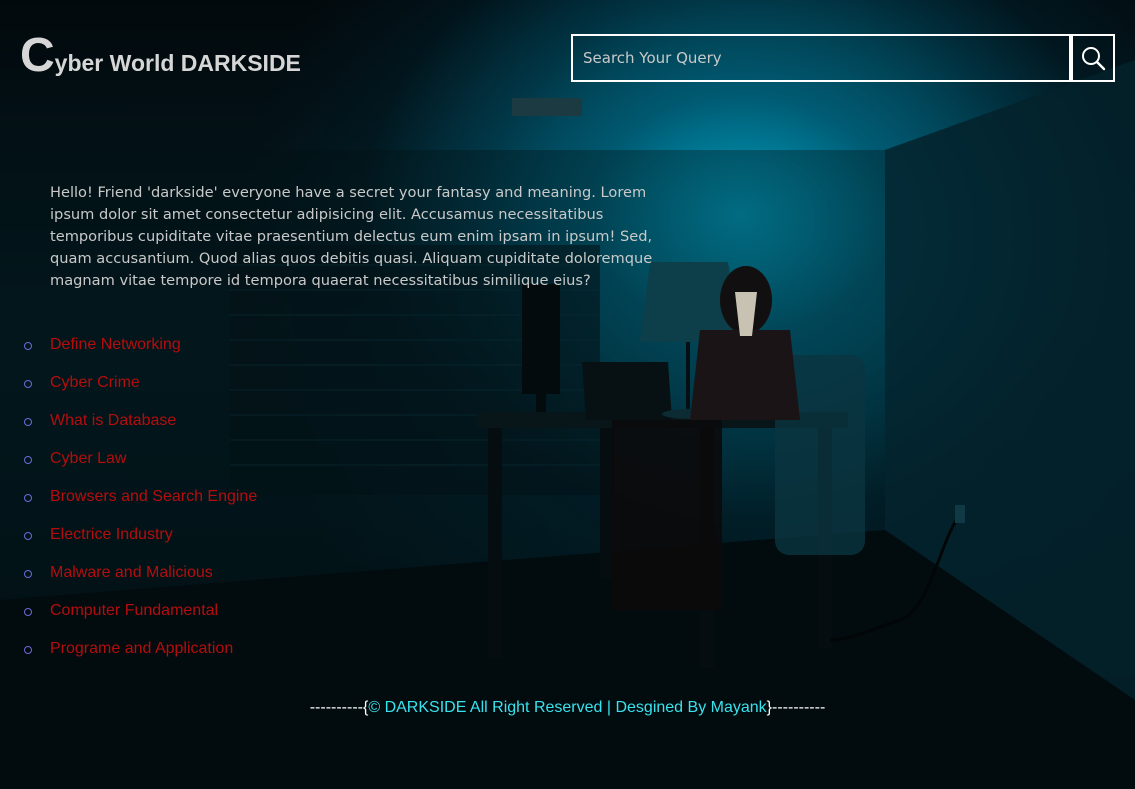  Describe the element at coordinates (140, 467) in the screenshot. I see `list-item: Cyber Law` at that location.